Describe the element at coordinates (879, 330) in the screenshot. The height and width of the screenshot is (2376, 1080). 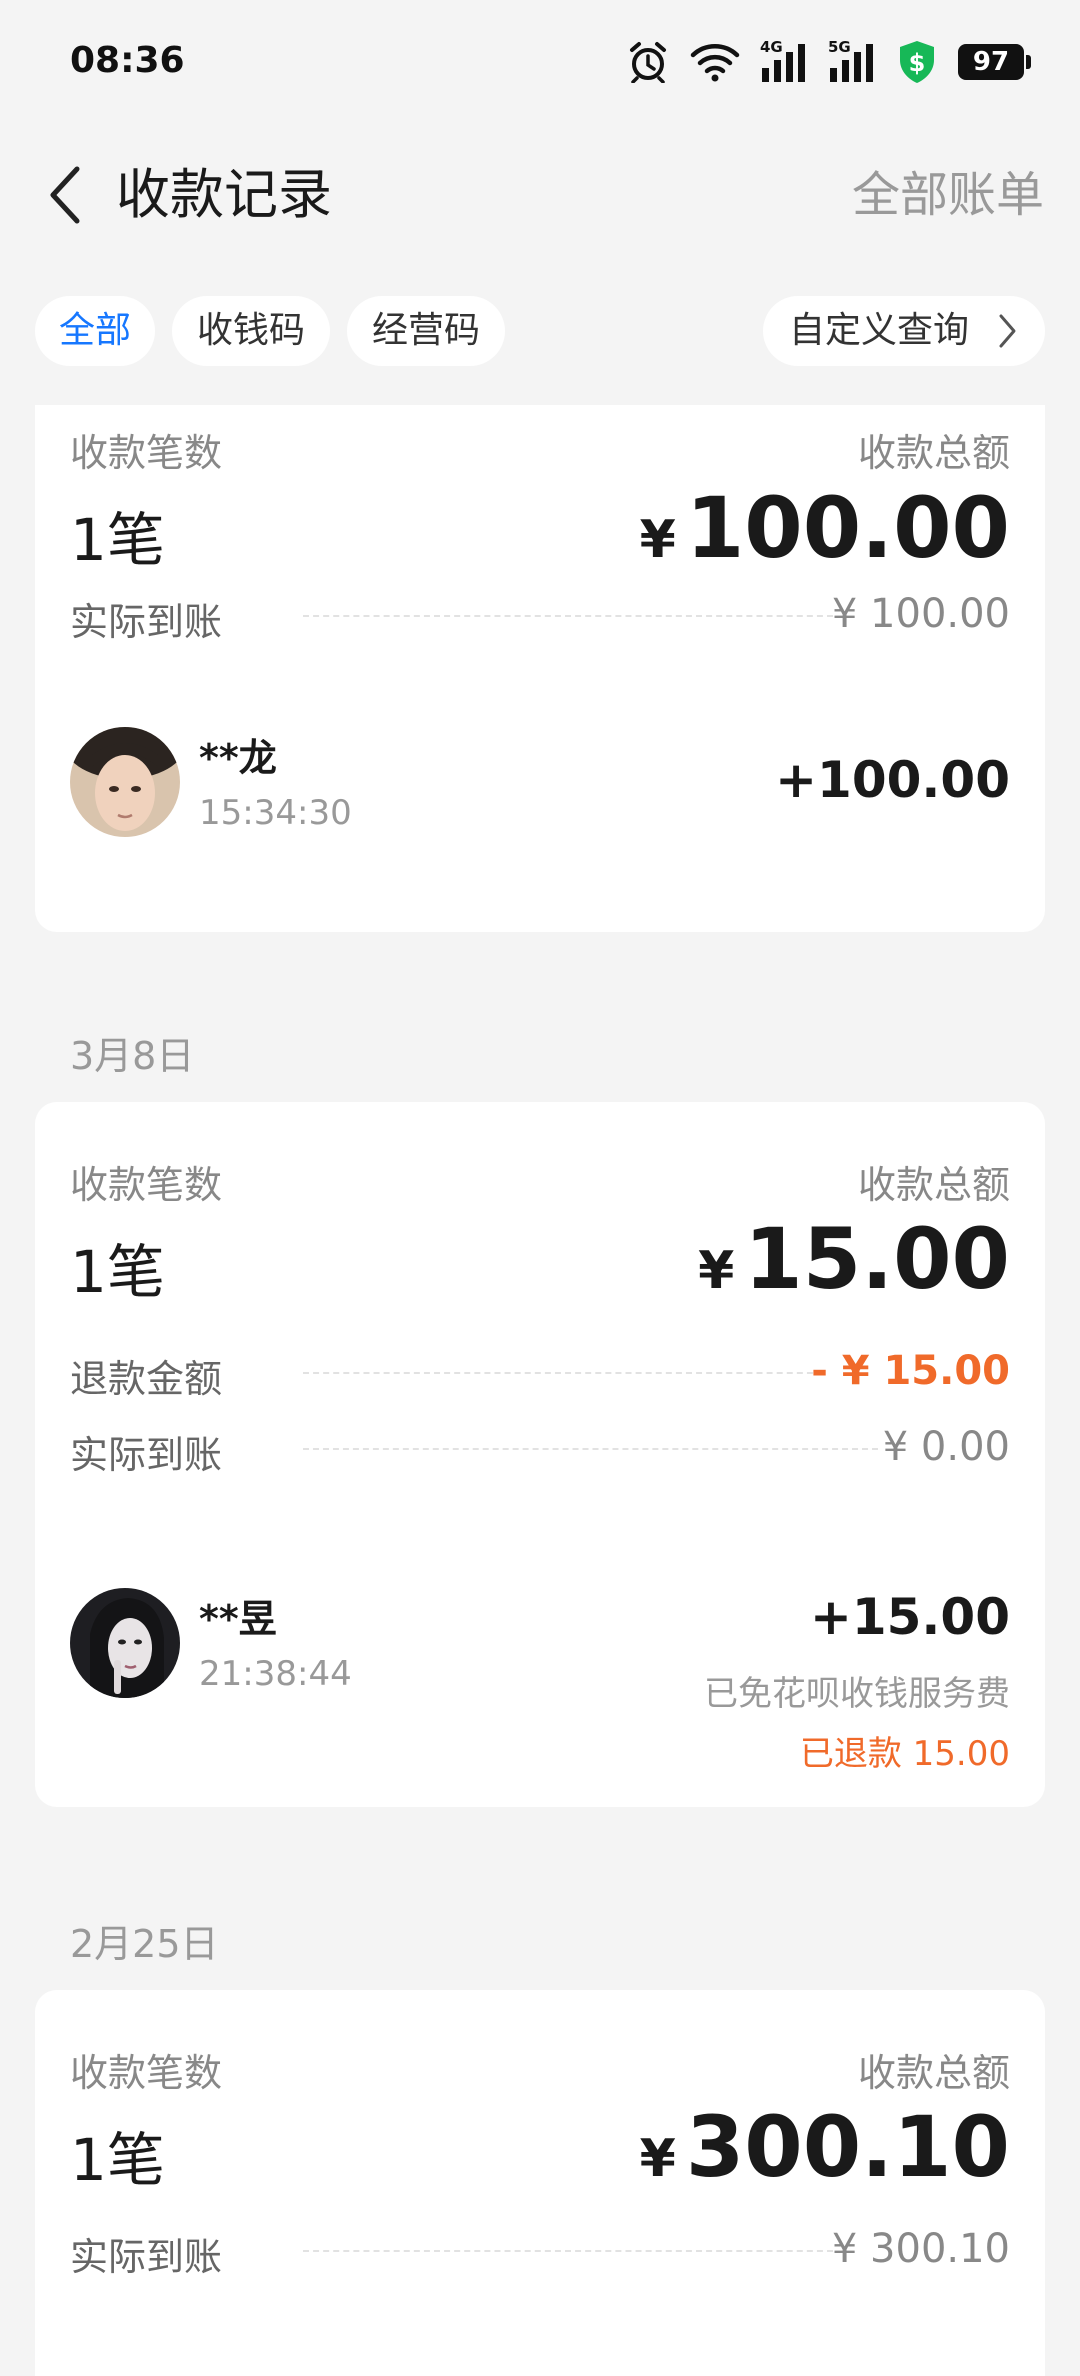
I see `custom-query-label: 自定义查询` at that location.